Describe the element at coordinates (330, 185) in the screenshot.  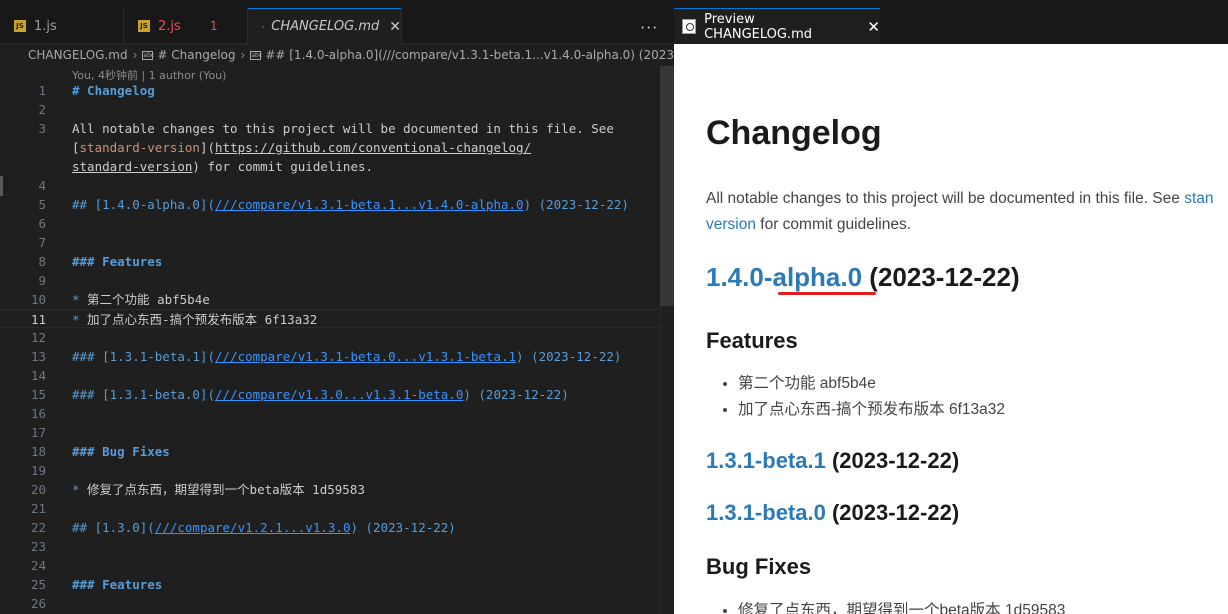
I see `code-line: 4` at that location.